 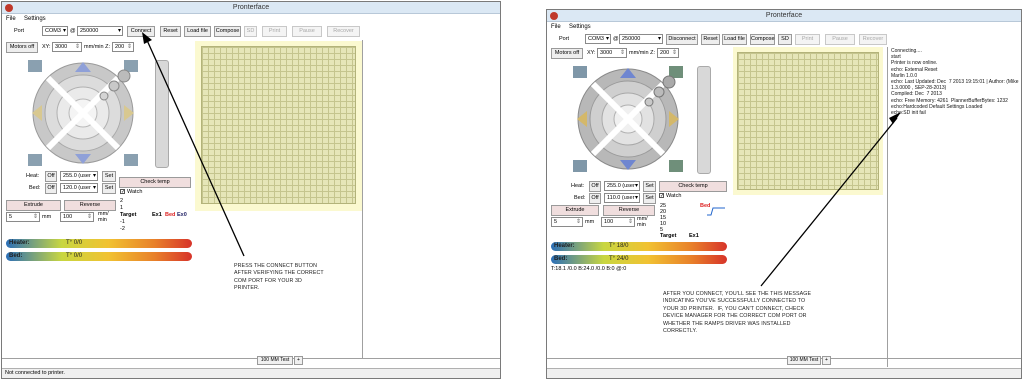 I want to click on mm-min-label: mm/ min, so click(x=642, y=222).